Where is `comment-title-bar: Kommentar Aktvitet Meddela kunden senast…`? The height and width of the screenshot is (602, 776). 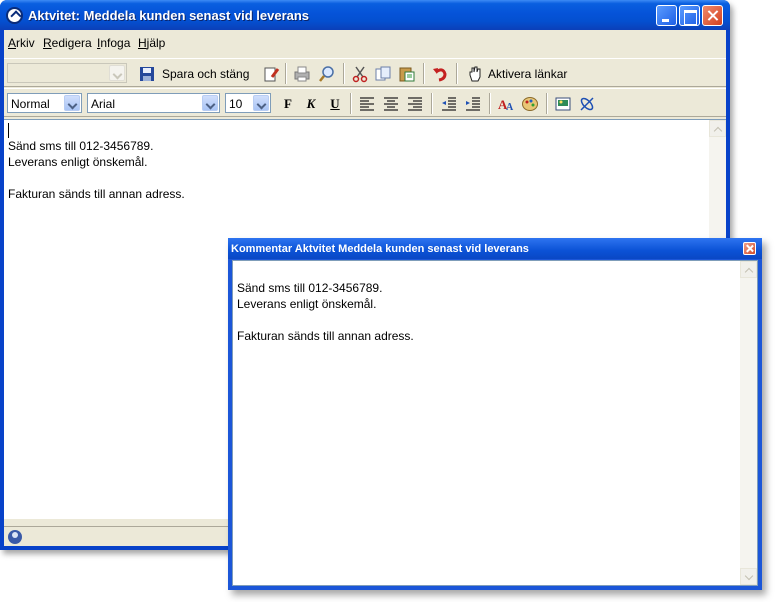 comment-title-bar: Kommentar Aktvitet Meddela kunden senast… is located at coordinates (495, 248).